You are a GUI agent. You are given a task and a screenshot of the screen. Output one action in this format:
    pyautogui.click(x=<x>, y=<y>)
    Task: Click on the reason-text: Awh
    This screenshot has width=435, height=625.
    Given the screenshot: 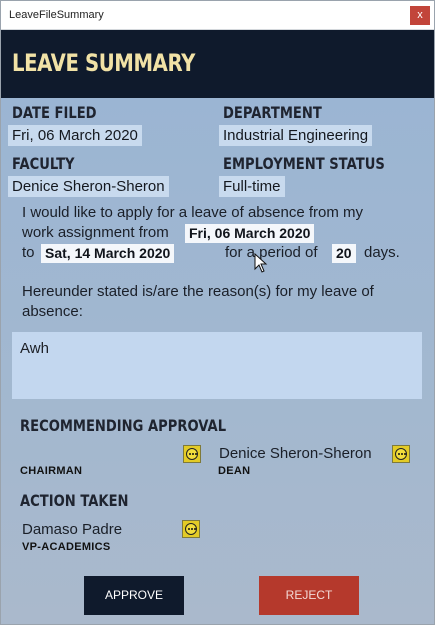 What is the action you would take?
    pyautogui.click(x=34, y=348)
    